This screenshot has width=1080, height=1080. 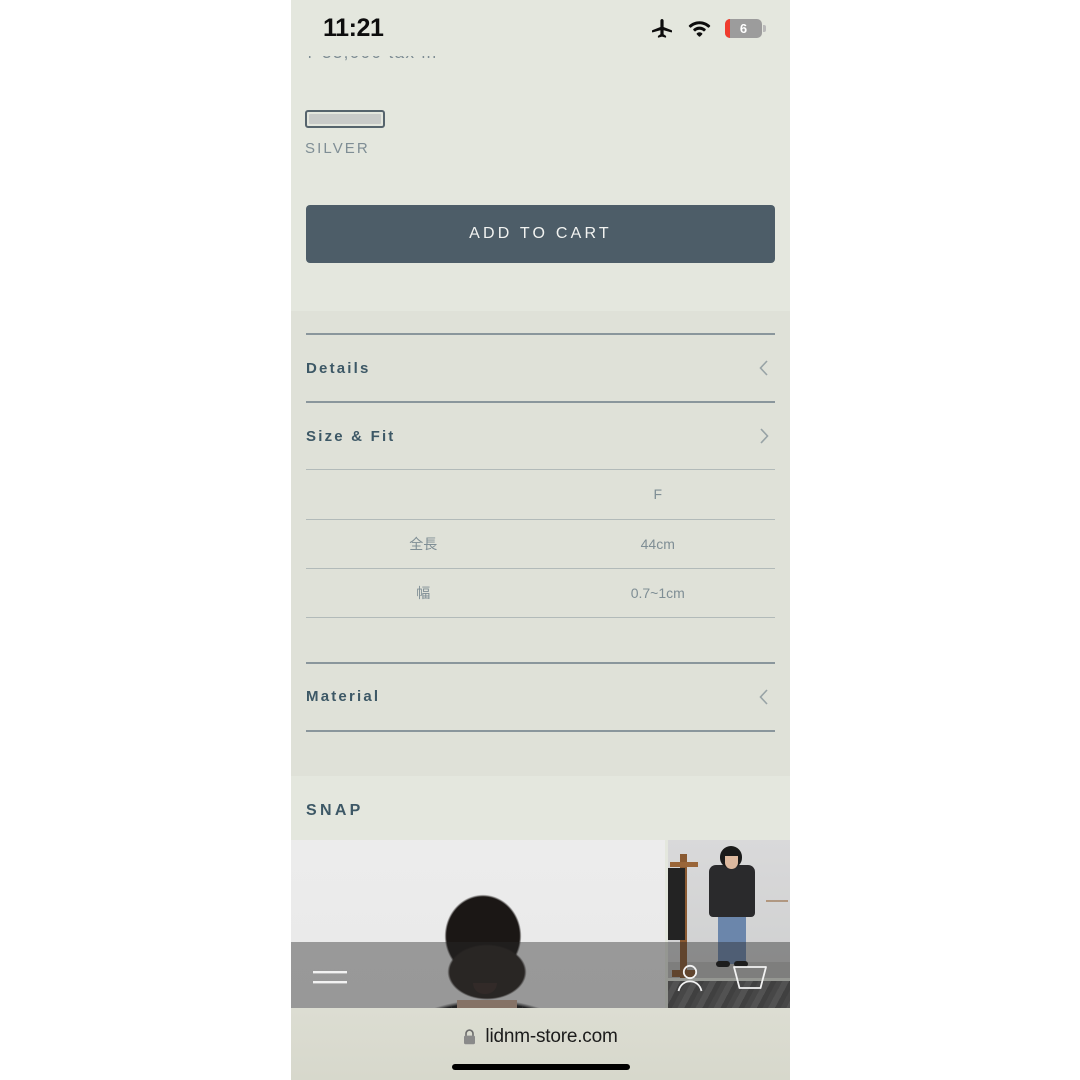 What do you see at coordinates (540, 808) in the screenshot?
I see `snap-section-header: SNAP` at bounding box center [540, 808].